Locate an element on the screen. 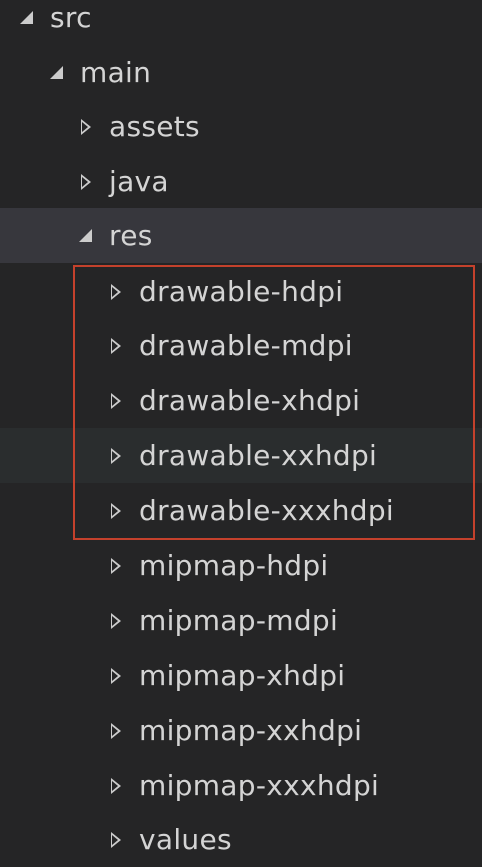  tree-item-java: java is located at coordinates (241, 181).